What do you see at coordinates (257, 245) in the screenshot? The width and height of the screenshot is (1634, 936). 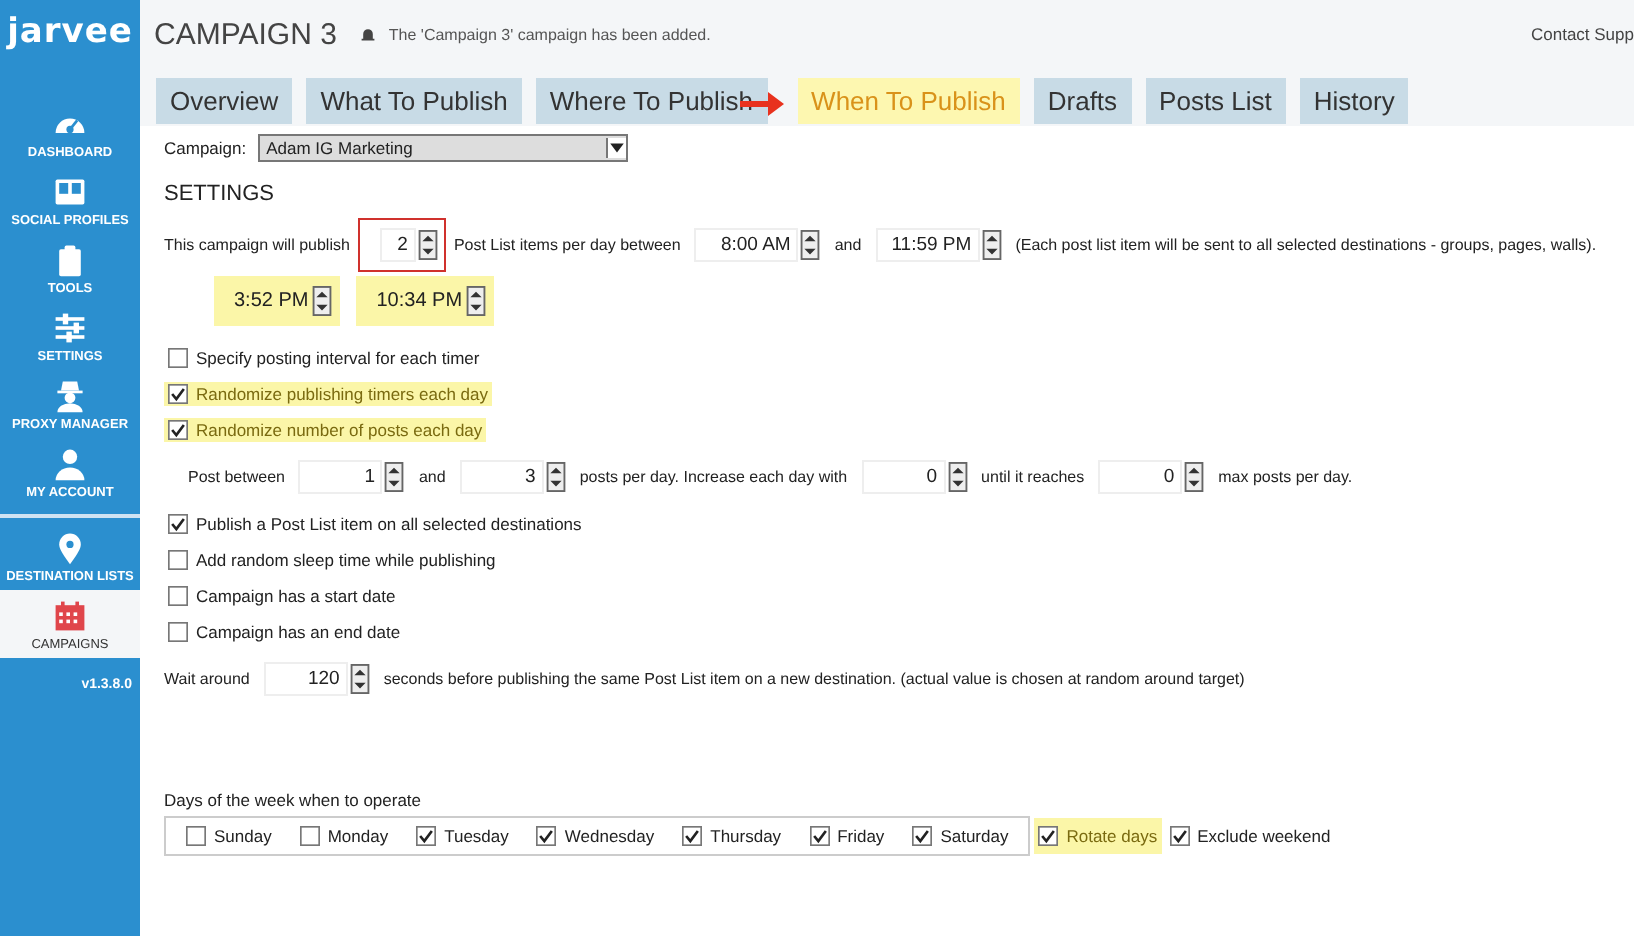 I see `label-text: This campaign will publish` at bounding box center [257, 245].